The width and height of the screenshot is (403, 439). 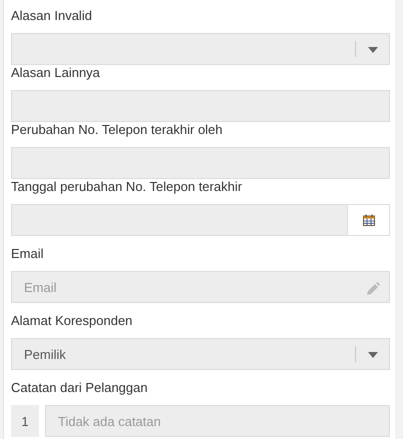 I want to click on note-number: 1, so click(x=25, y=421).